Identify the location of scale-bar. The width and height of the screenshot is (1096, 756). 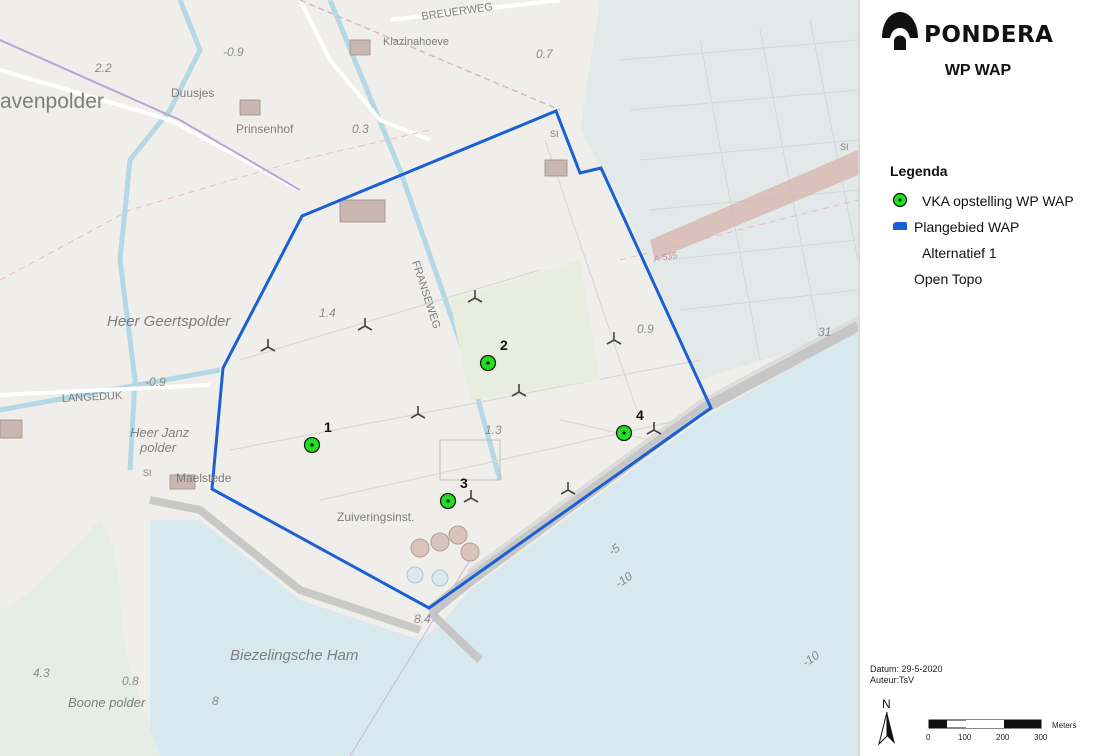
(985, 724).